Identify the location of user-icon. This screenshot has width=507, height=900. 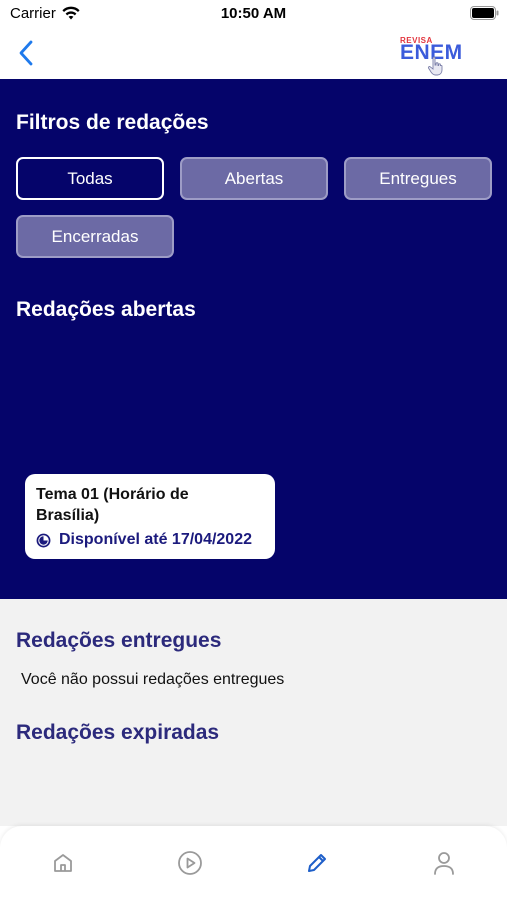
(444, 863).